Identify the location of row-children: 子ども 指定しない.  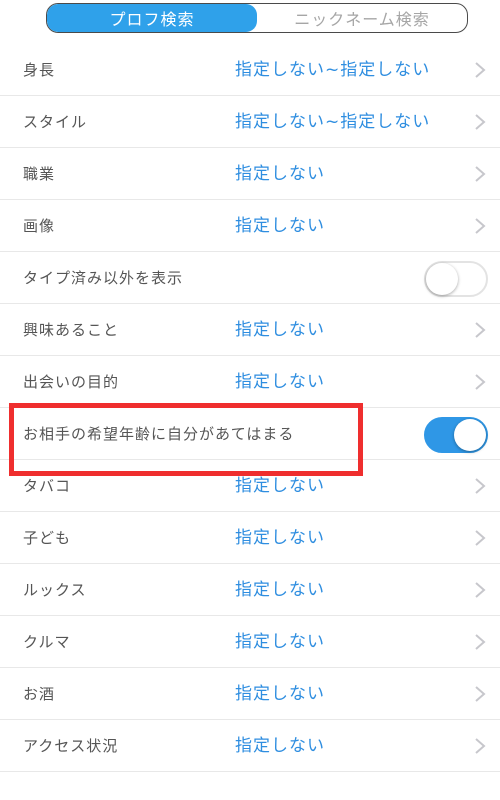
(250, 538).